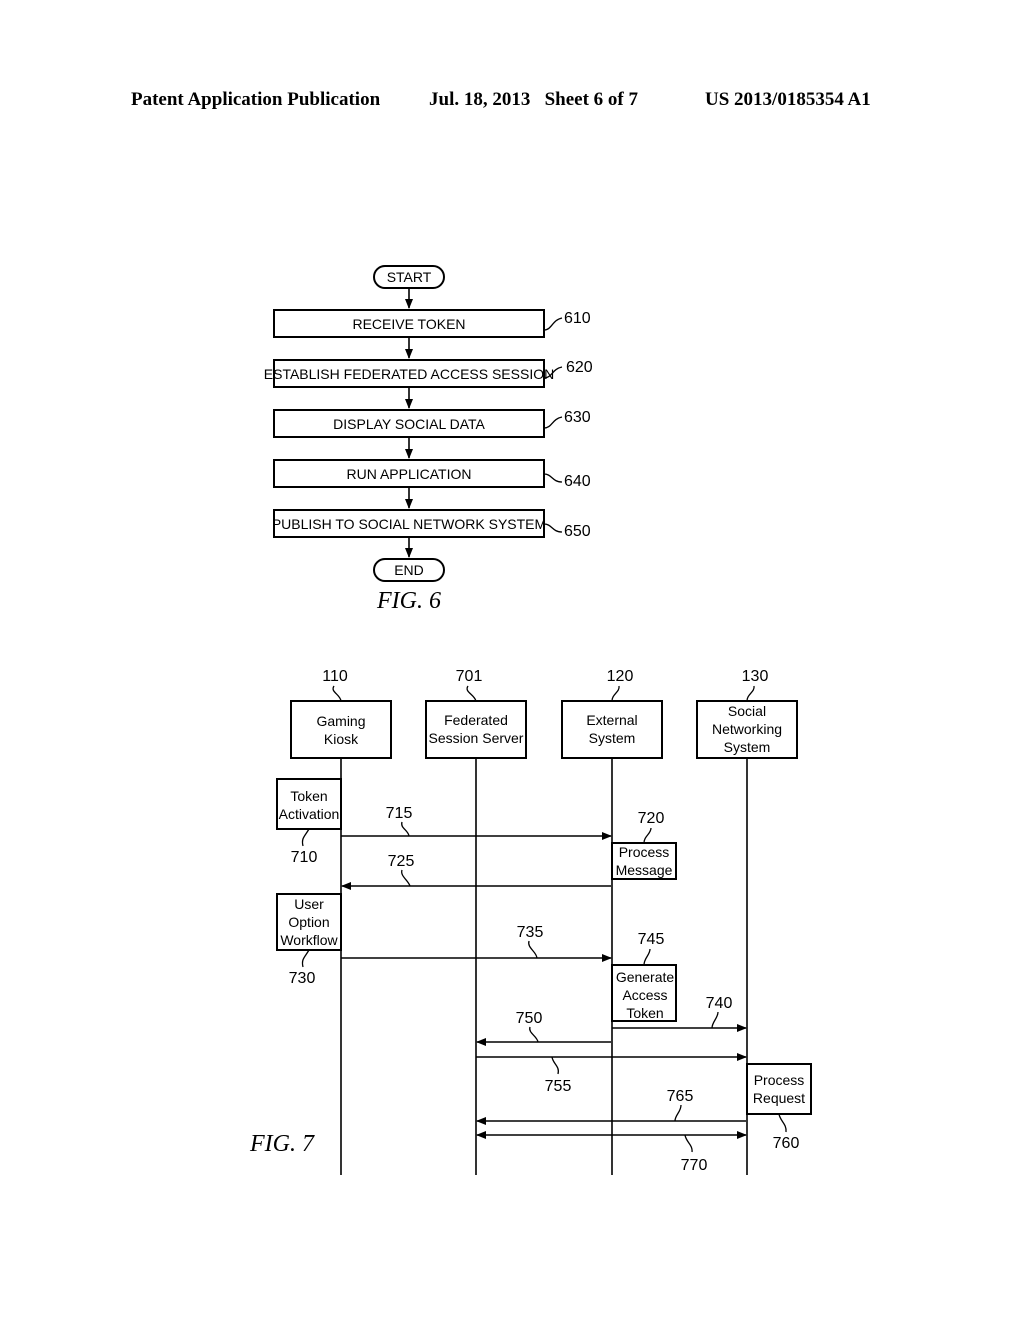 The height and width of the screenshot is (1320, 1024). I want to click on activity-ref: 760, so click(786, 1143).